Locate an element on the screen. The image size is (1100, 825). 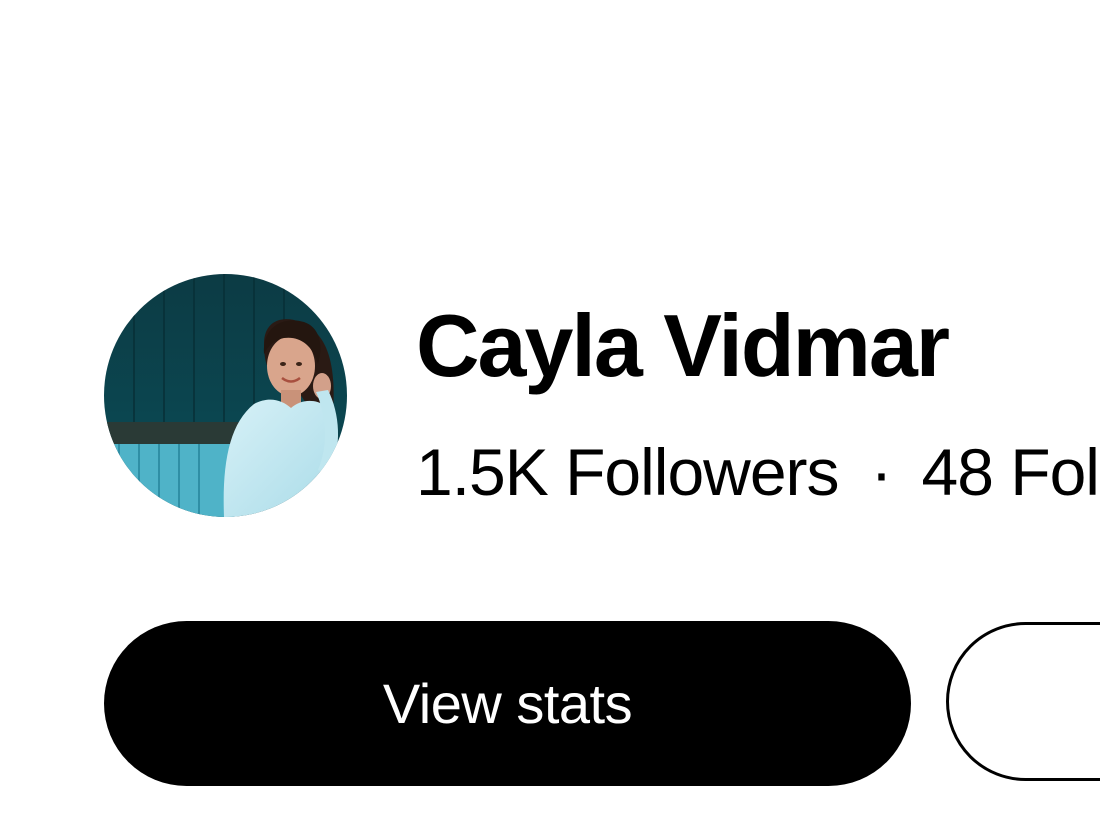
view-stats-button: View stats is located at coordinates (507, 703).